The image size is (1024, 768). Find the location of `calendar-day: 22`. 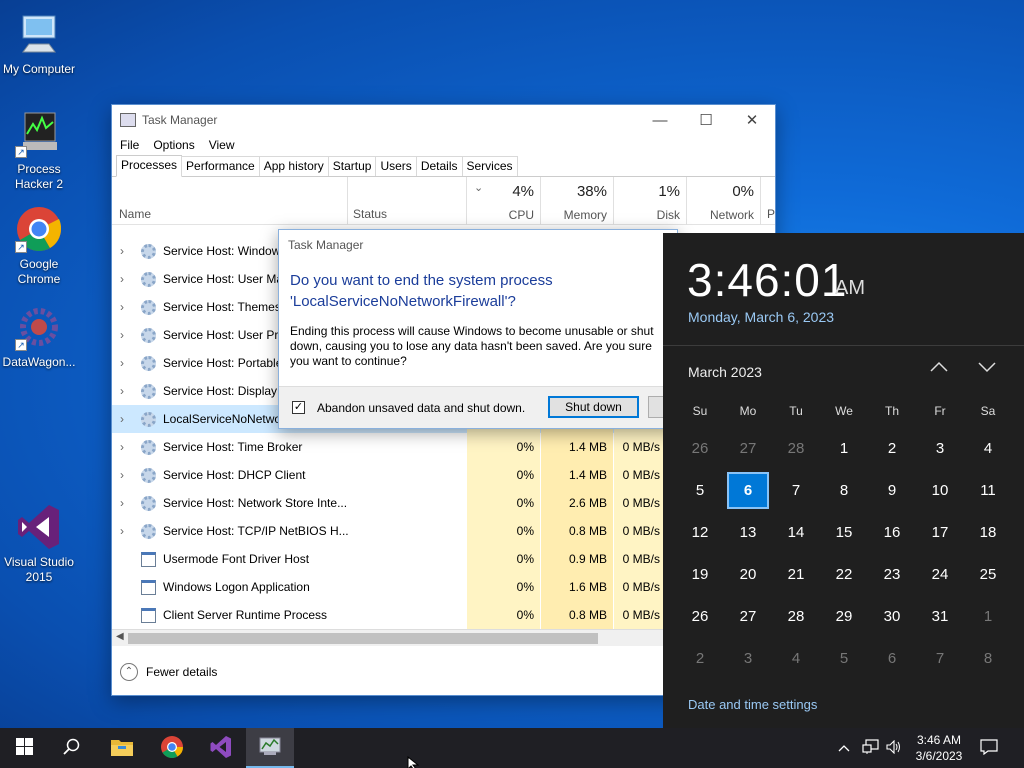

calendar-day: 22 is located at coordinates (844, 575).